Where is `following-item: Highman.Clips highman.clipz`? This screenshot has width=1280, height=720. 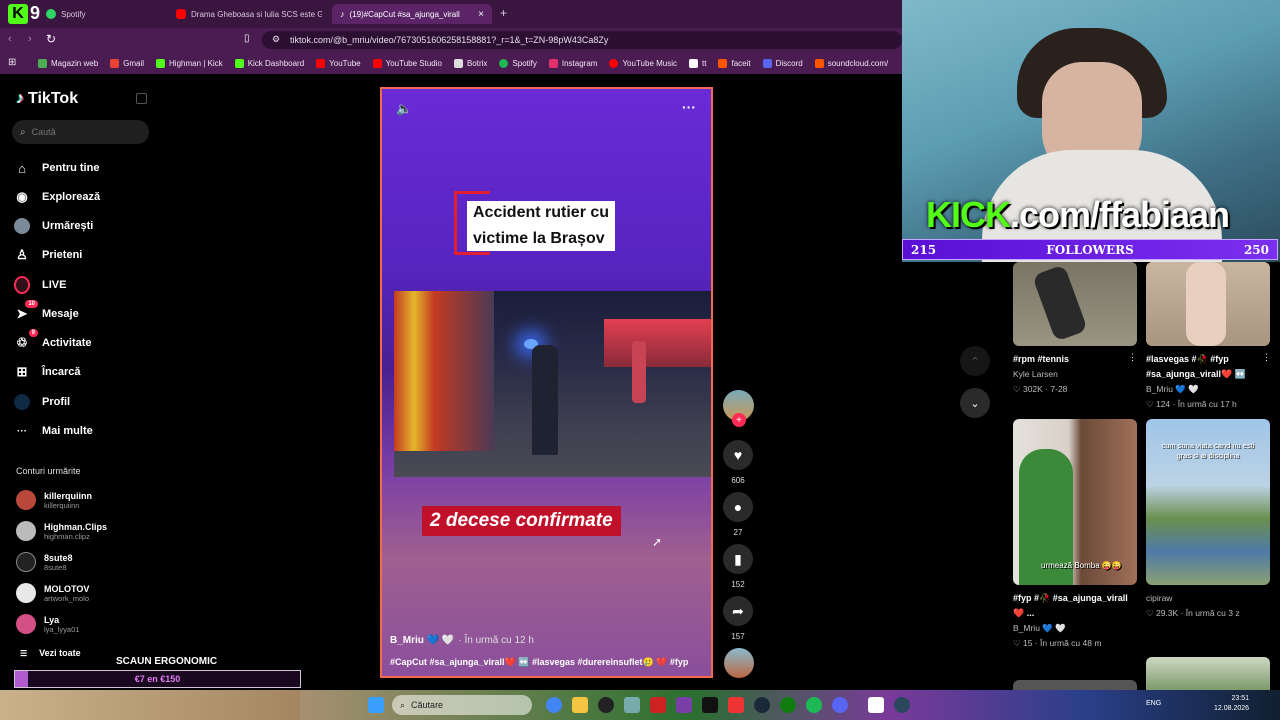 following-item: Highman.Clips highman.clipz is located at coordinates (61, 531).